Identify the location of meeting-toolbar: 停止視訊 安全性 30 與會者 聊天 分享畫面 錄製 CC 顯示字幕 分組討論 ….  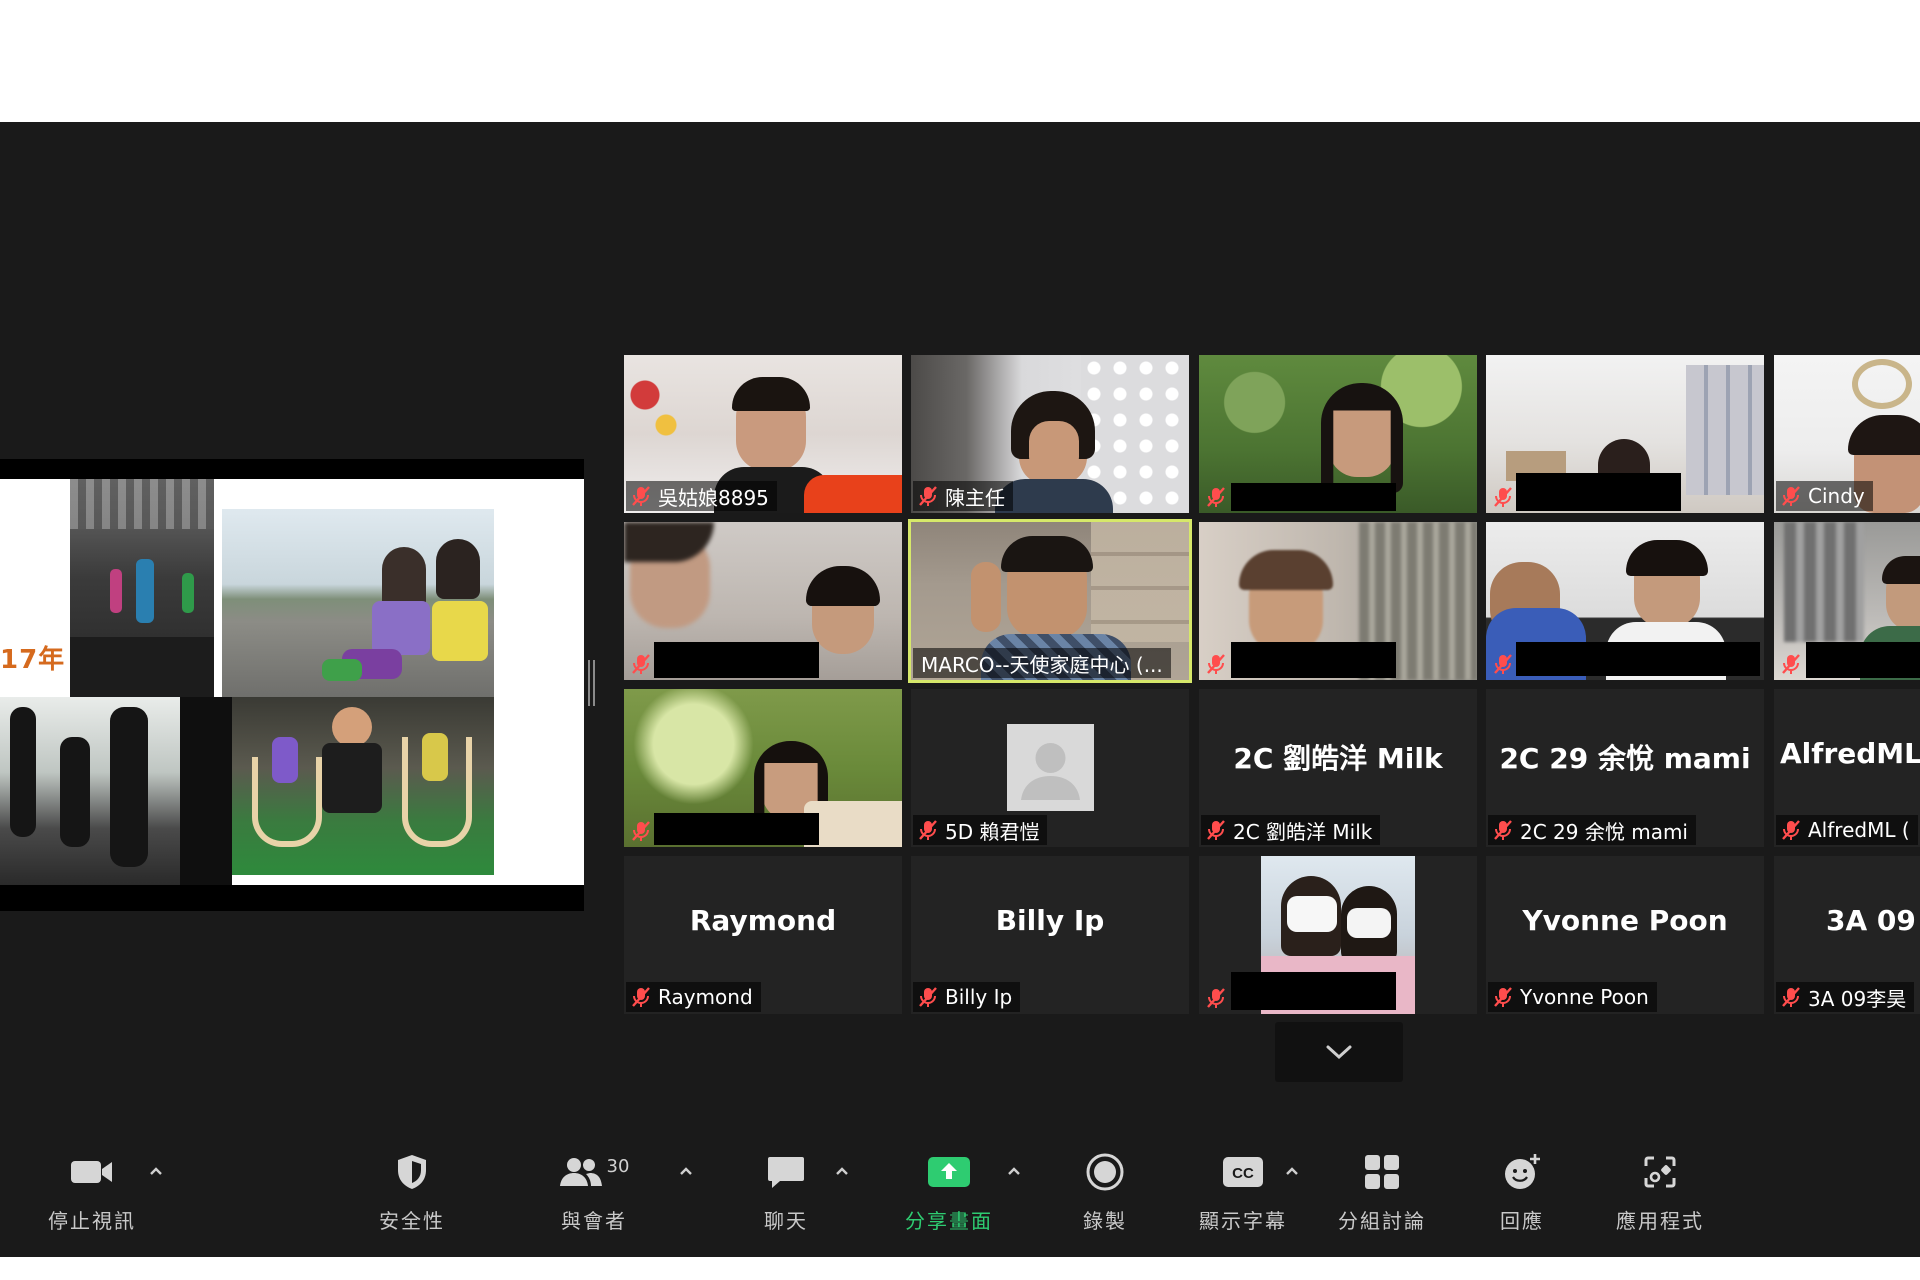
(960, 1202).